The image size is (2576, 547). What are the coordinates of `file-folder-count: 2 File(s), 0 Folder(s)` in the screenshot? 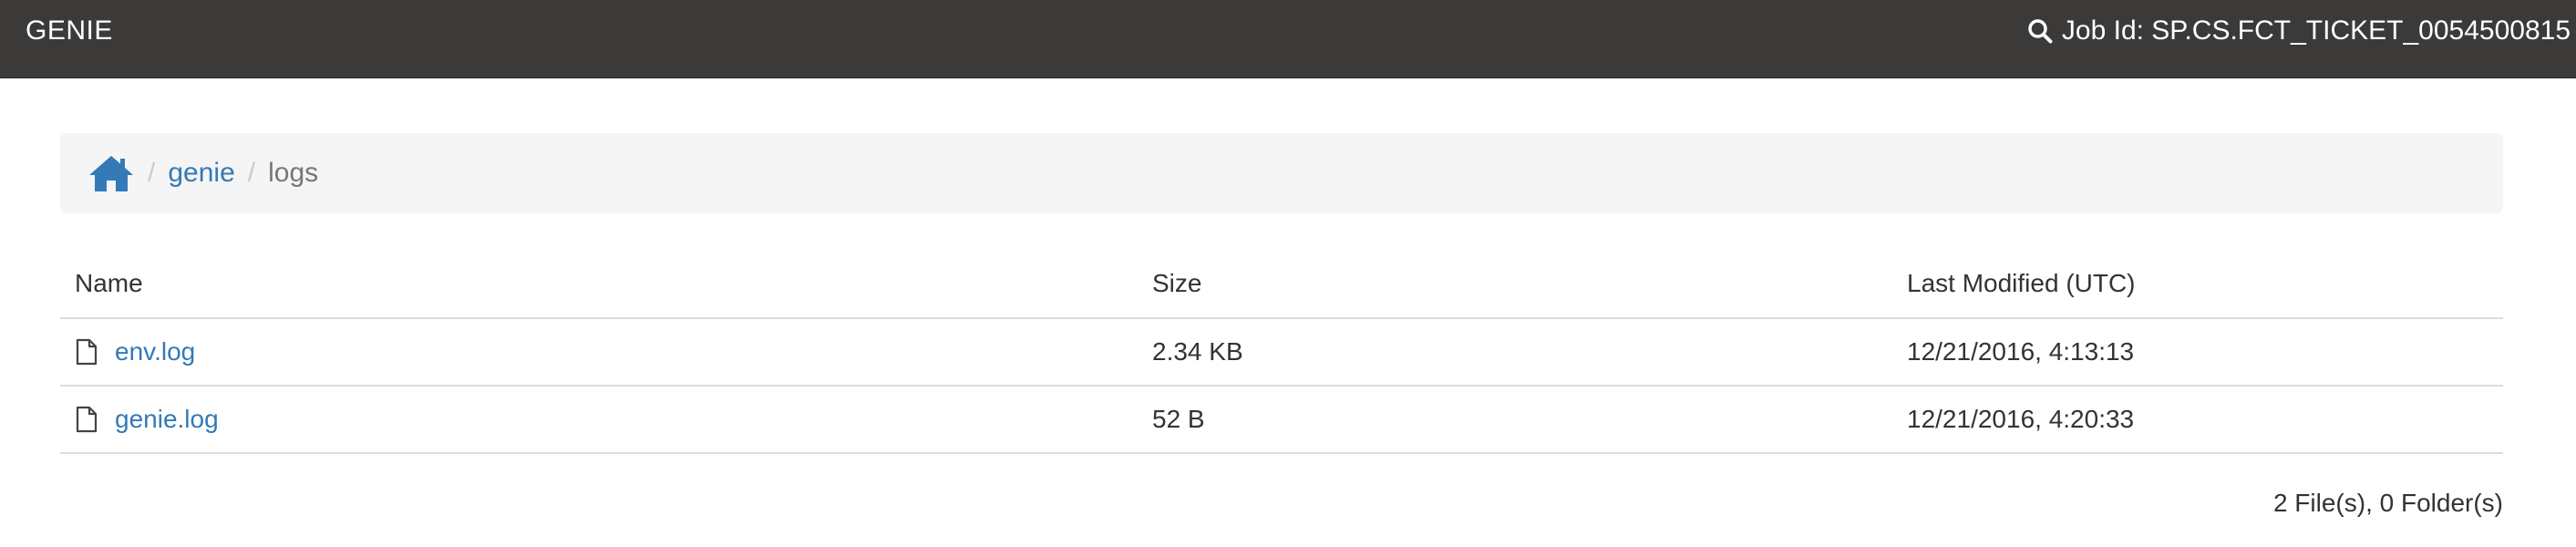 It's located at (2387, 503).